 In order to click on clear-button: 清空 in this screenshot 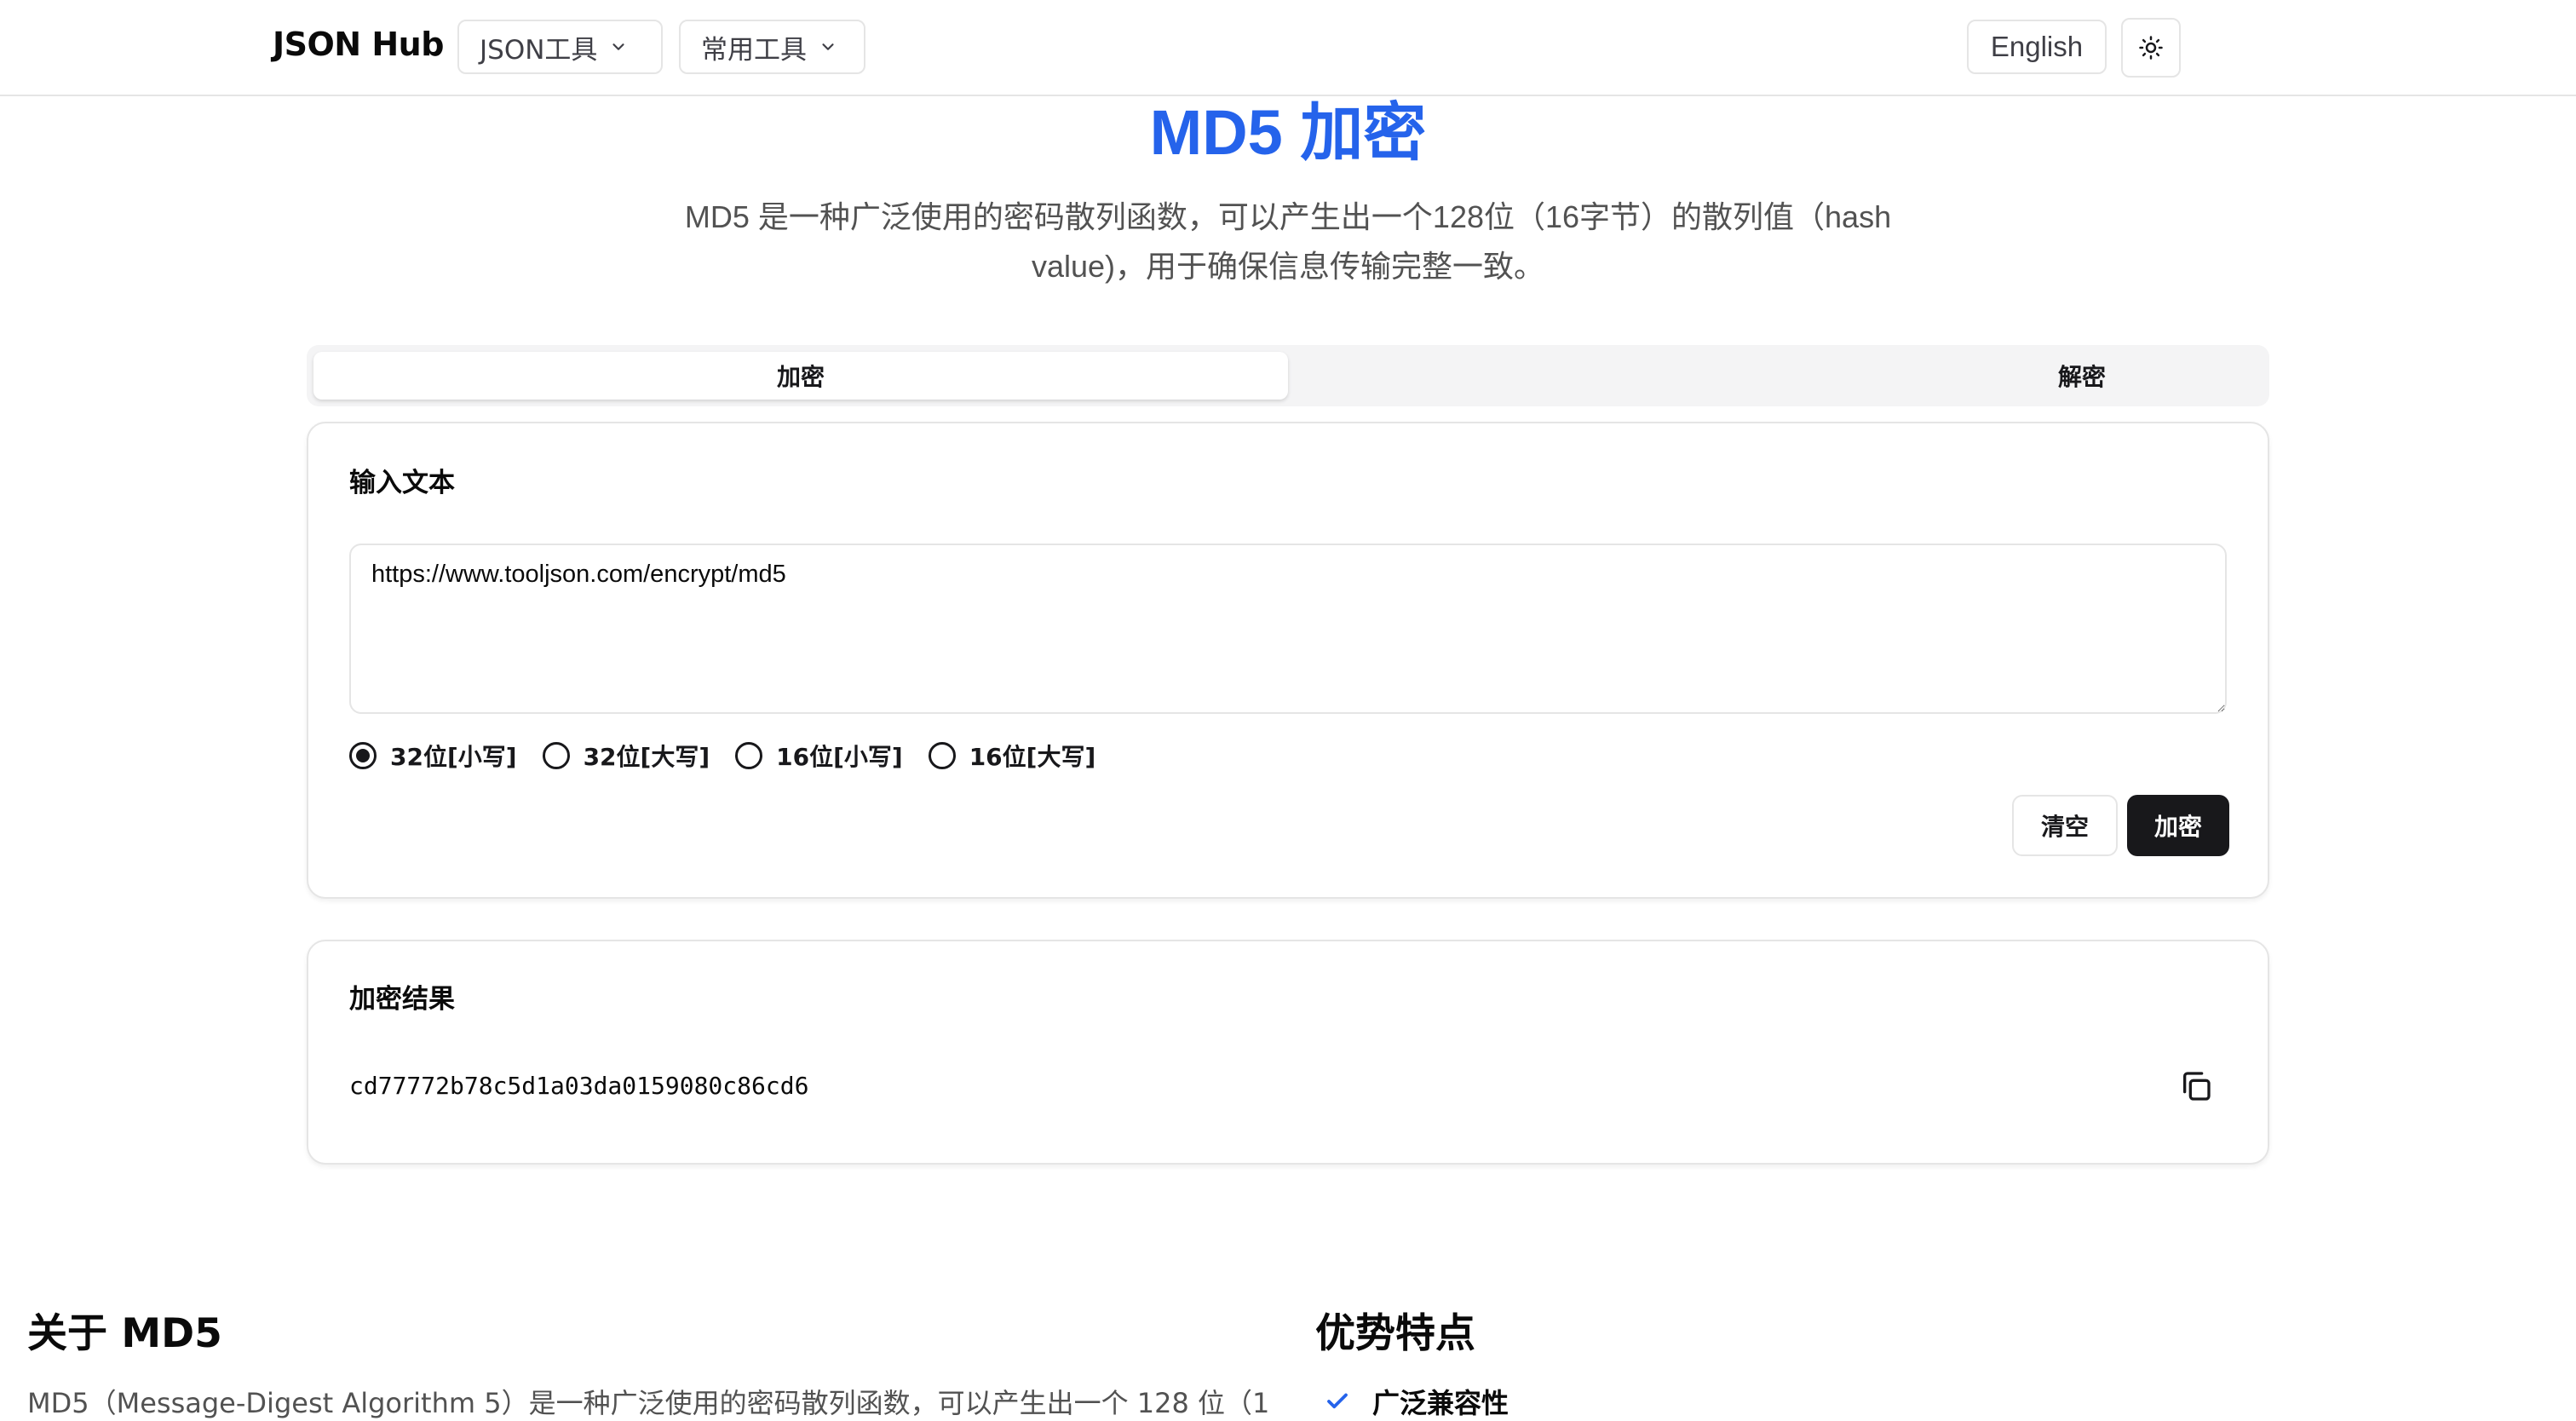, I will do `click(2065, 825)`.